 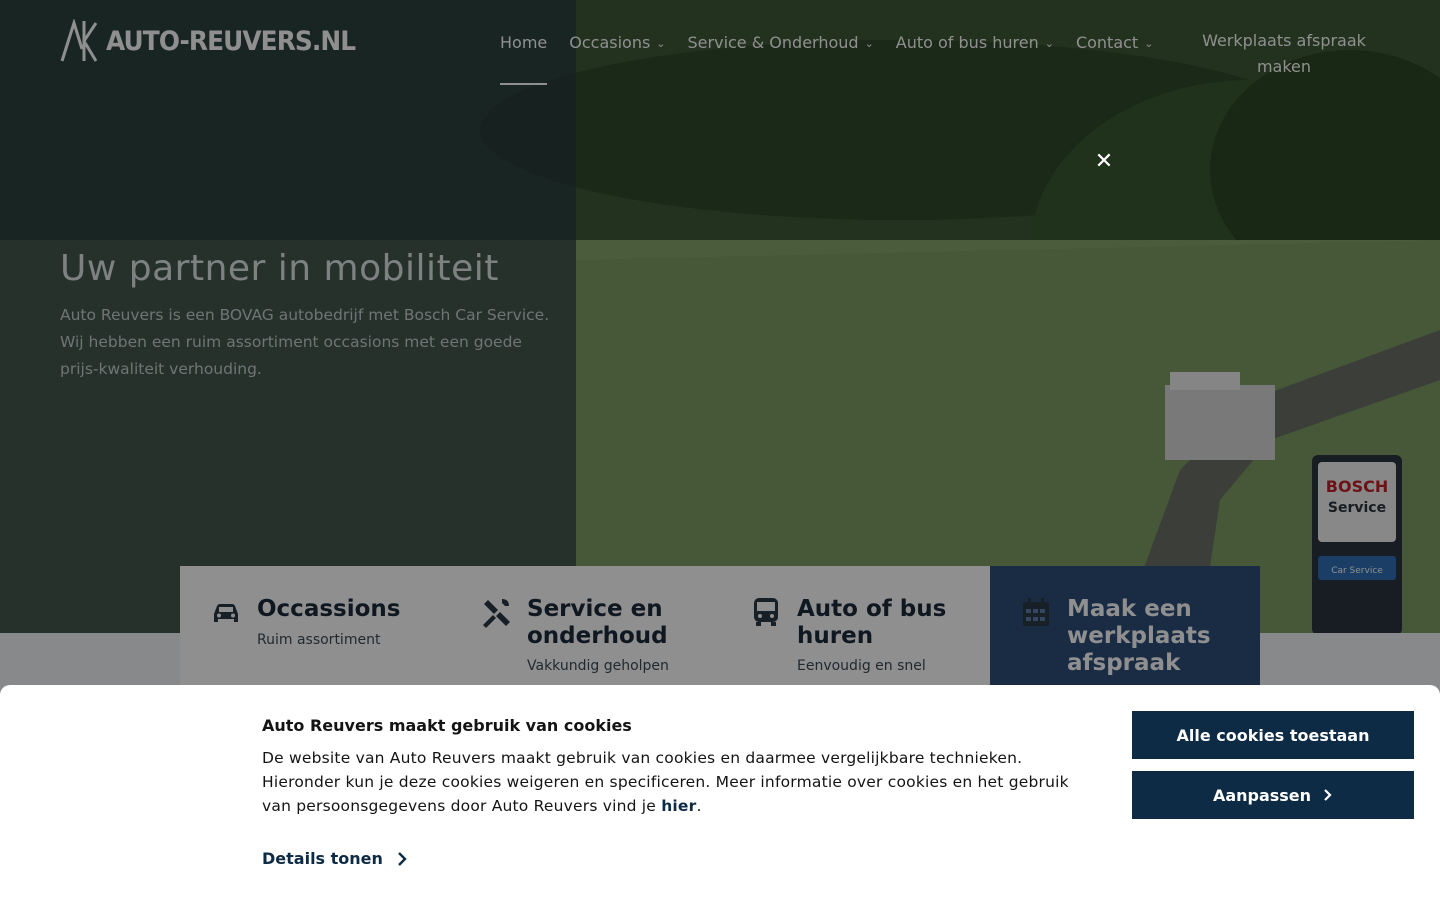 I want to click on customize-cookies-button: Aanpassen, so click(x=1273, y=795).